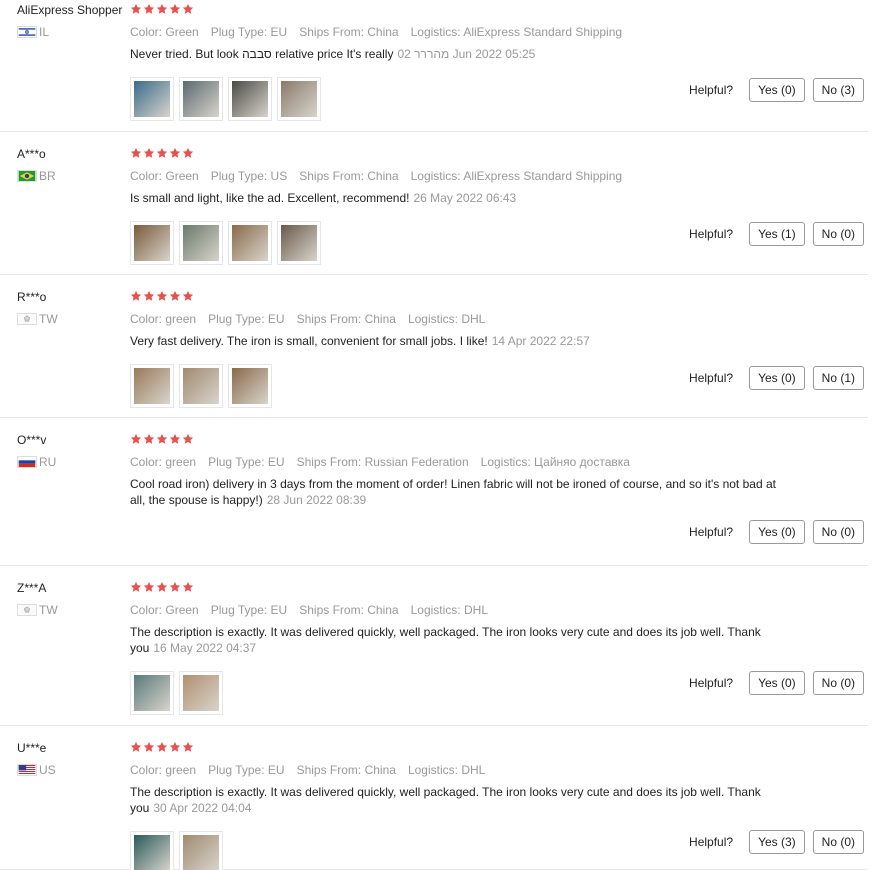 The image size is (890, 870). What do you see at coordinates (32, 297) in the screenshot?
I see `reviewer-name: R***o` at bounding box center [32, 297].